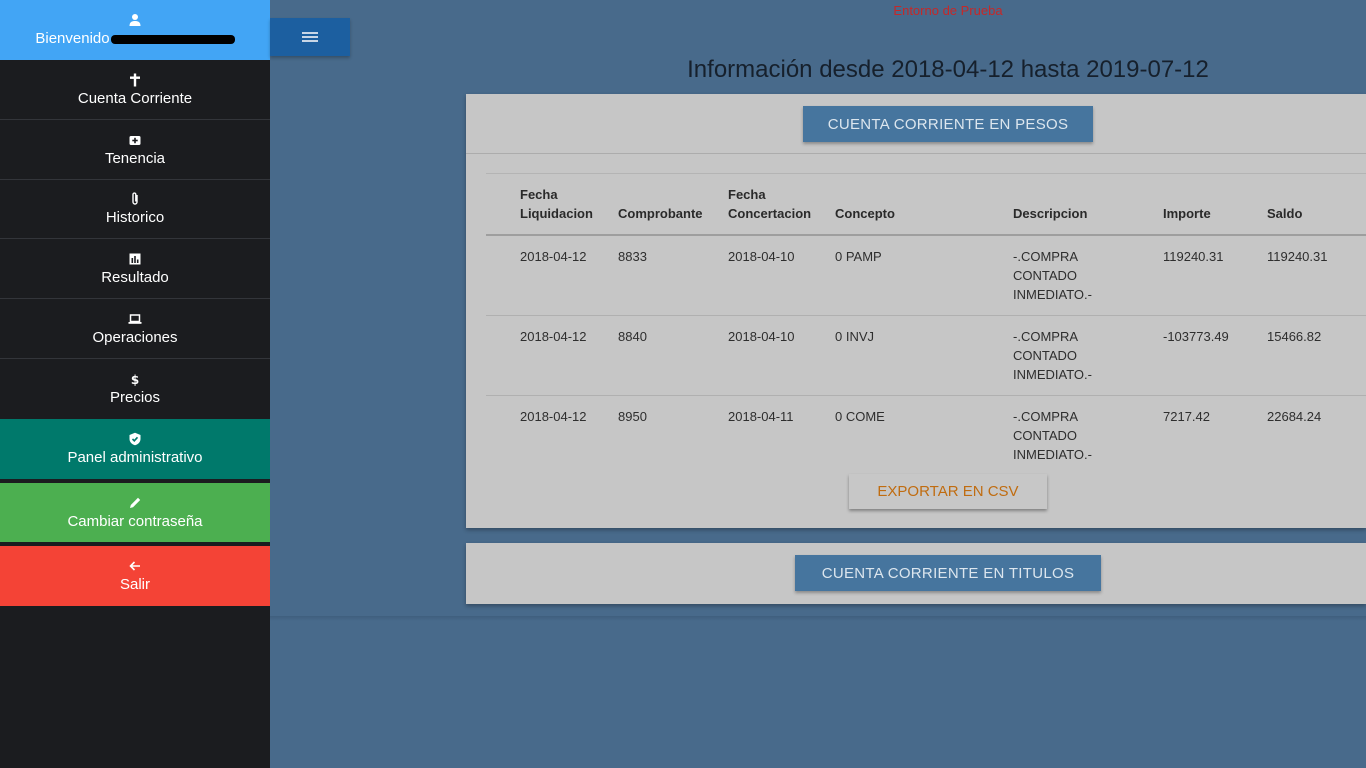  I want to click on cell-saldo: 22684.24, so click(1294, 416).